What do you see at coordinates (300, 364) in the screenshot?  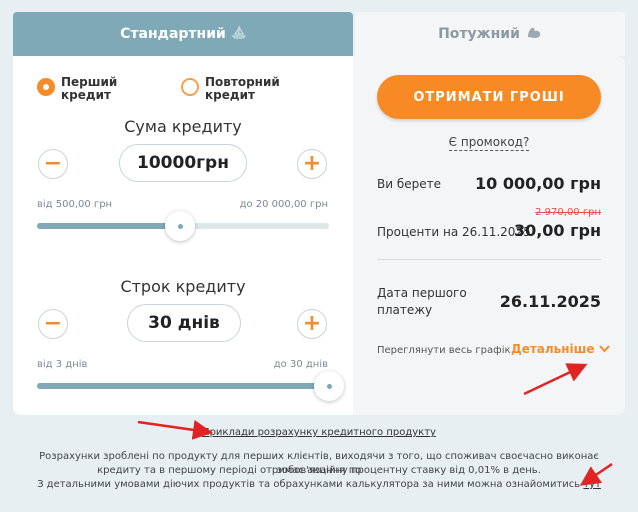 I see `term-max-label: до 30 днів` at bounding box center [300, 364].